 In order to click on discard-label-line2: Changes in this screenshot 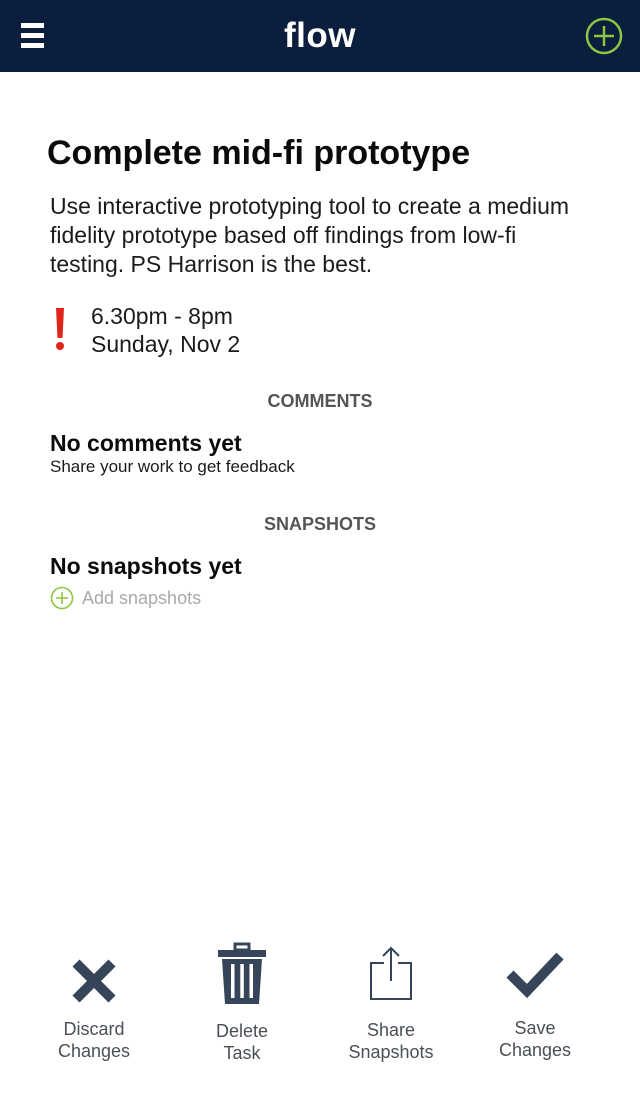, I will do `click(94, 1051)`.